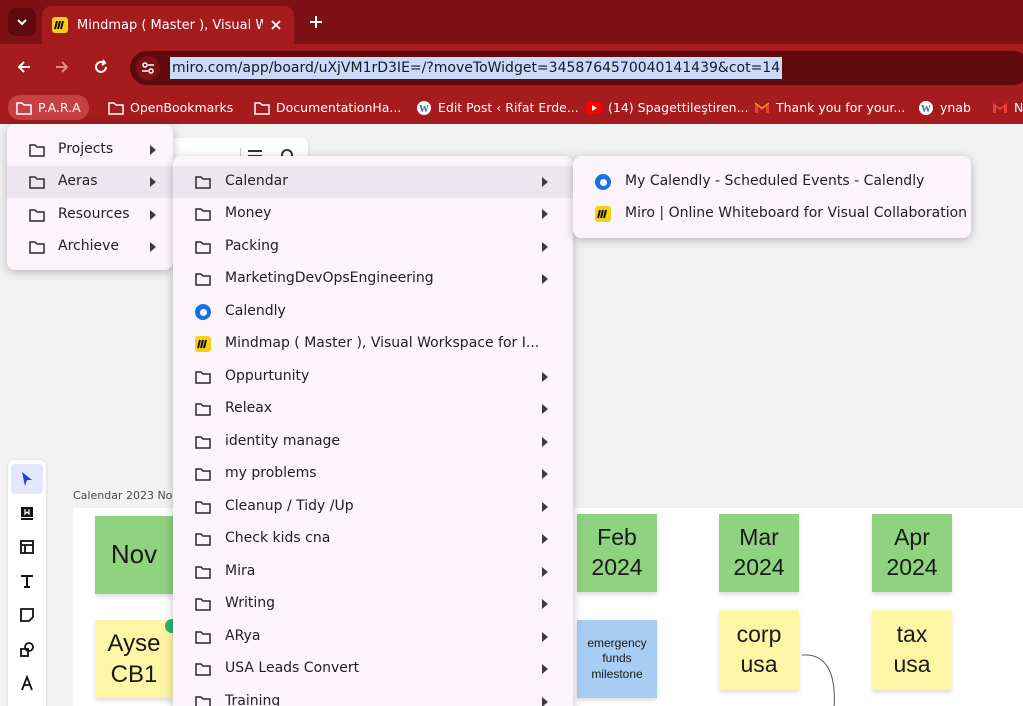  I want to click on menu-item-projects: Projects, so click(90, 150).